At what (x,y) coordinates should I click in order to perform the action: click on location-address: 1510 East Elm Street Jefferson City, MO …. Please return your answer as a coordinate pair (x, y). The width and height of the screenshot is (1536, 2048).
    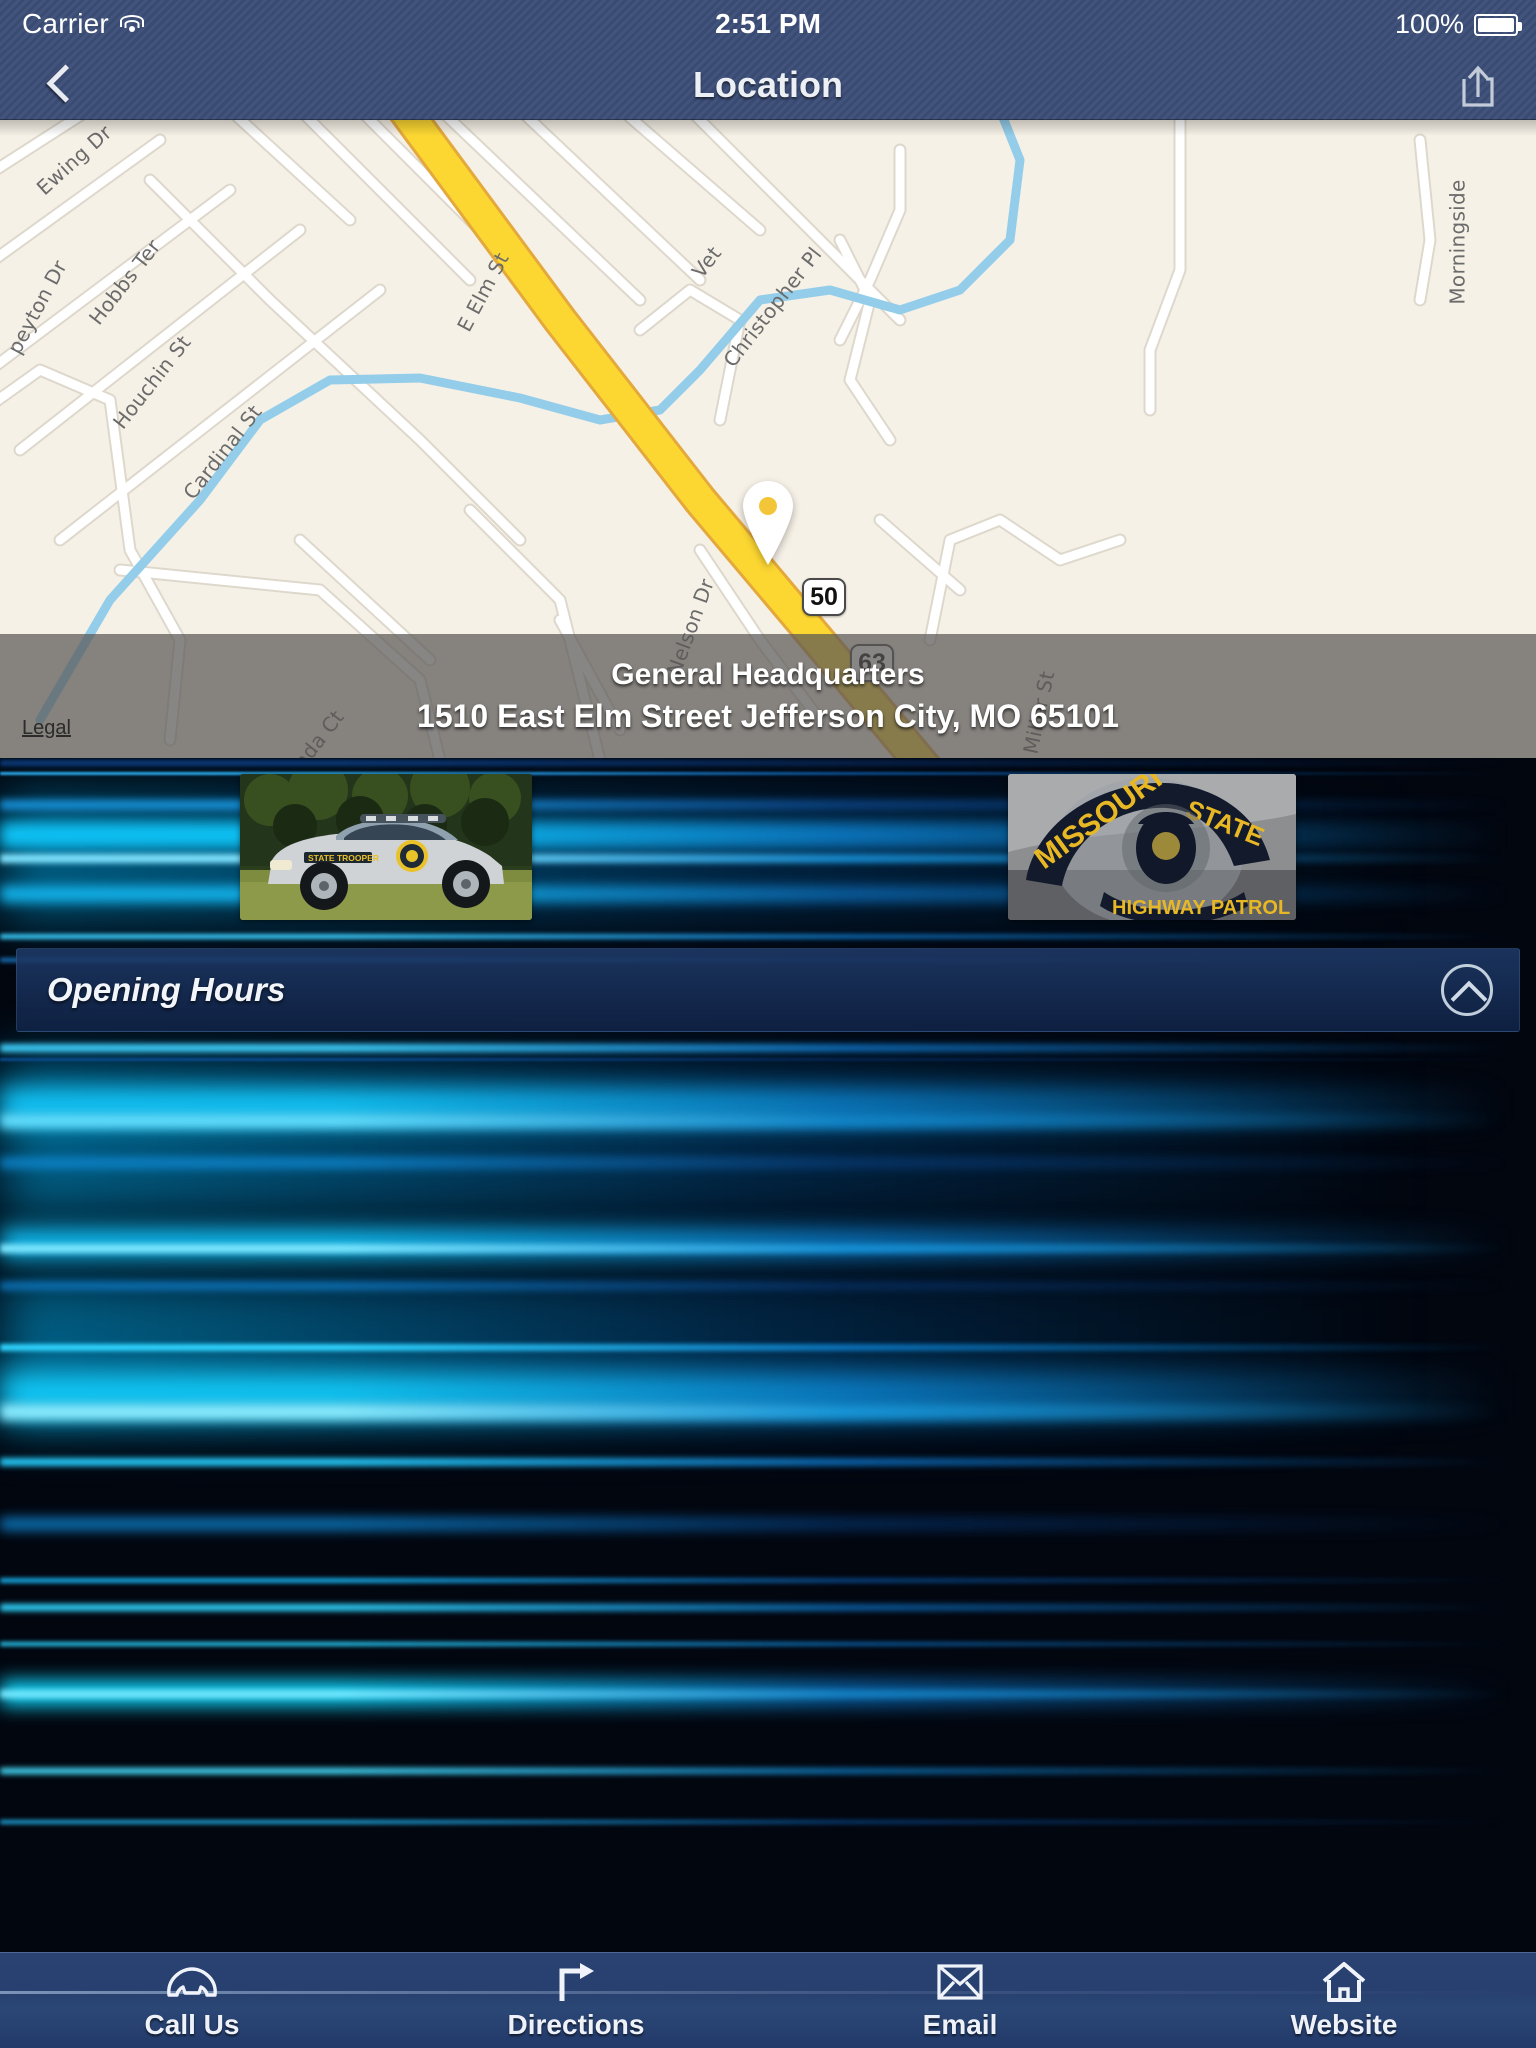
    Looking at the image, I should click on (768, 715).